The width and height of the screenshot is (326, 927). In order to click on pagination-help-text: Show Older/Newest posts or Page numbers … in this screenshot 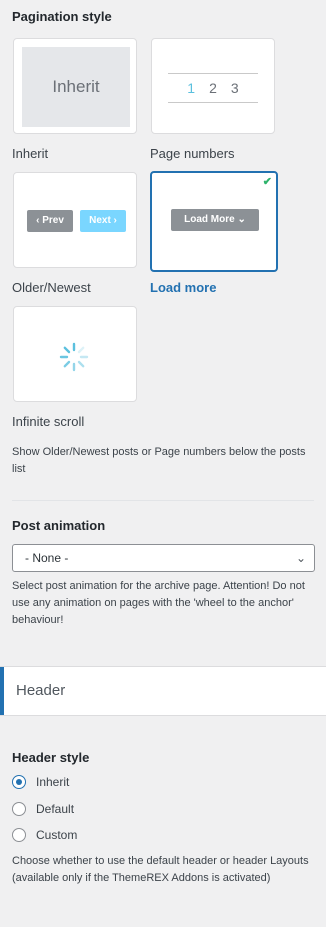, I will do `click(159, 460)`.